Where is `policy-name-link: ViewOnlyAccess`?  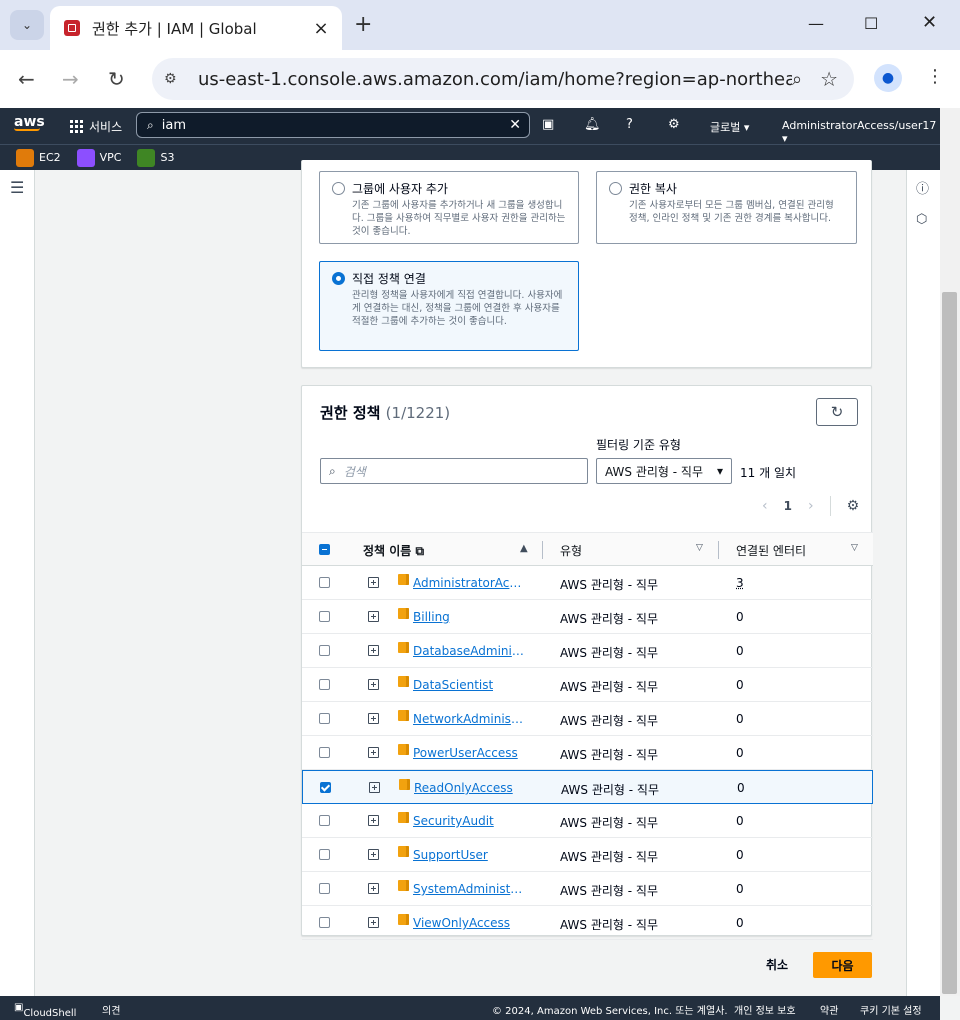 policy-name-link: ViewOnlyAccess is located at coordinates (461, 923).